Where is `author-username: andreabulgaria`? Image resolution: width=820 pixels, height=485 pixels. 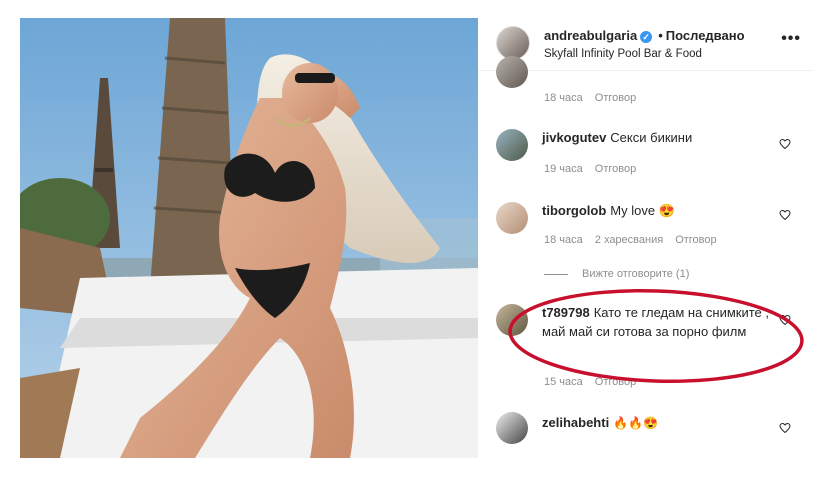
author-username: andreabulgaria is located at coordinates (590, 35).